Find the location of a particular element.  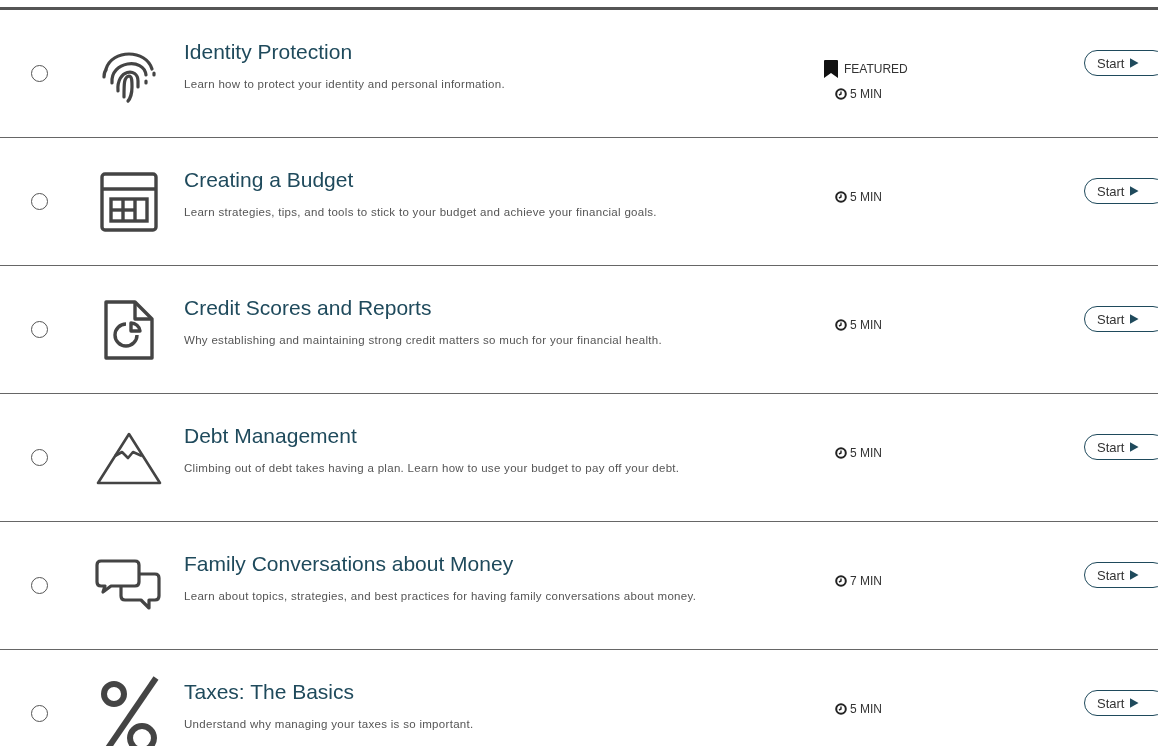

course-description: Learn about topics, strategies, and best practices for having family conversations about money. is located at coordinates (441, 596).